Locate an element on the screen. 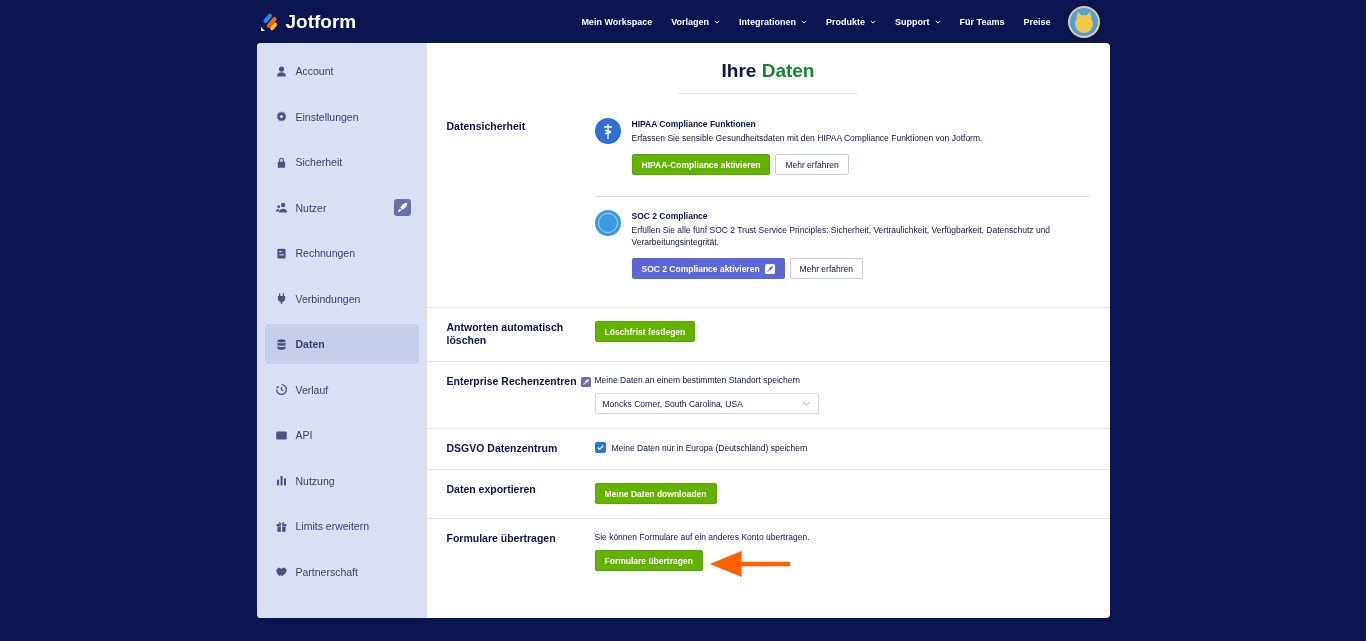  sidebar-item: Account is located at coordinates (341, 71).